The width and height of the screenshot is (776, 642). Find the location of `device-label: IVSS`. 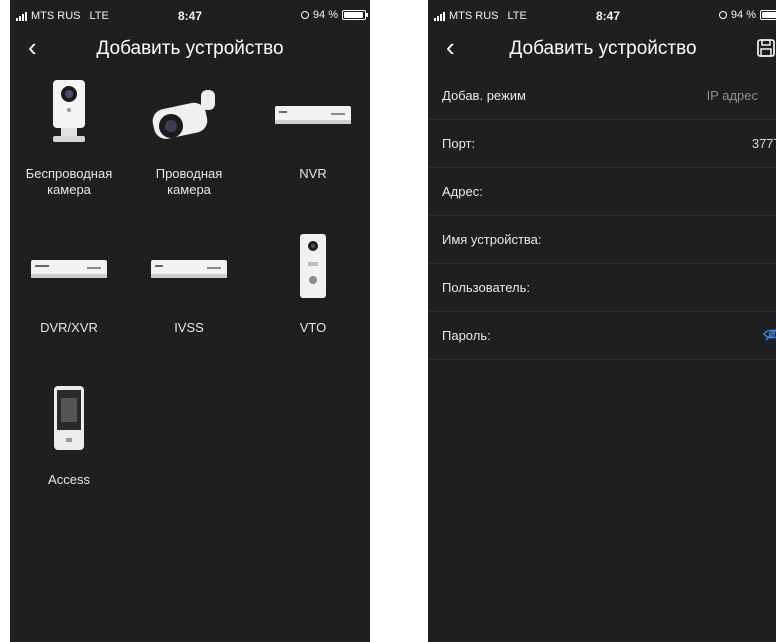

device-label: IVSS is located at coordinates (189, 327).